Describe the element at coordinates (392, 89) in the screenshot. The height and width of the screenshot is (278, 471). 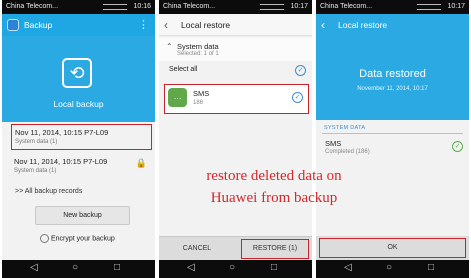
I see `restored-date: November 11, 2014, 10:17` at that location.